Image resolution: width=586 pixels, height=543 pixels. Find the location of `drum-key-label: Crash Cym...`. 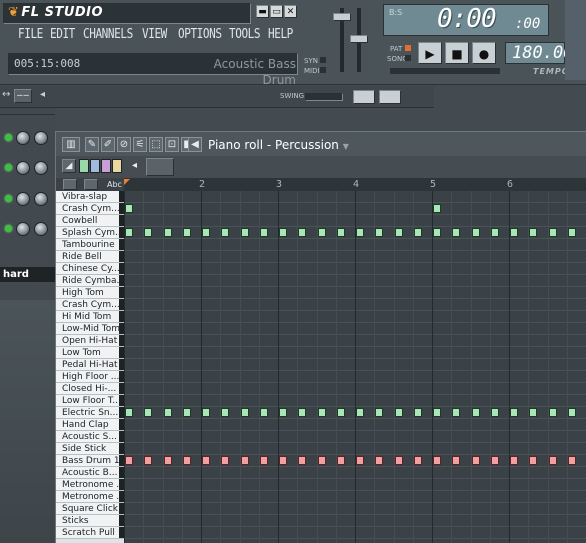

drum-key-label: Crash Cym... is located at coordinates (90, 209).